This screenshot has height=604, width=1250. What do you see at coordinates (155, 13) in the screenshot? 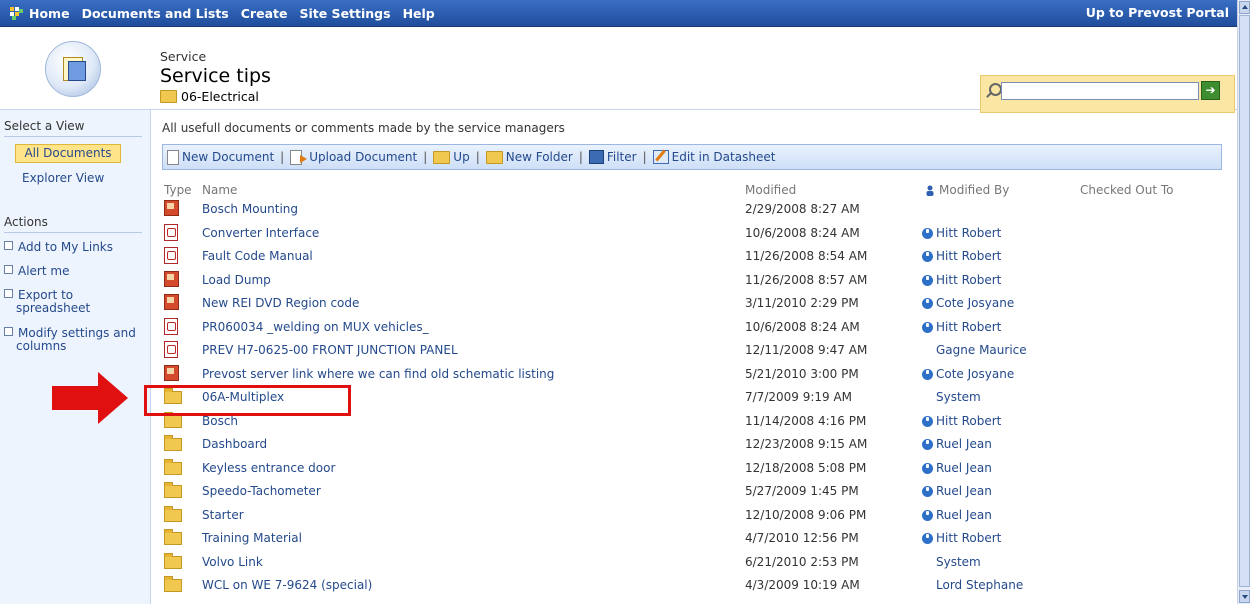
I see `nav-documents-and-lists: Documents and Lists` at bounding box center [155, 13].